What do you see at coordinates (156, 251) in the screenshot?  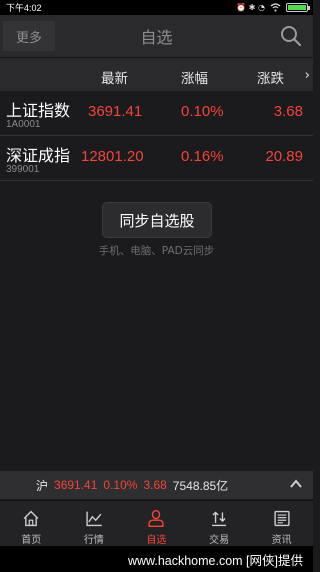 I see `sync-hint: 手机、电脑、PAD云同步` at bounding box center [156, 251].